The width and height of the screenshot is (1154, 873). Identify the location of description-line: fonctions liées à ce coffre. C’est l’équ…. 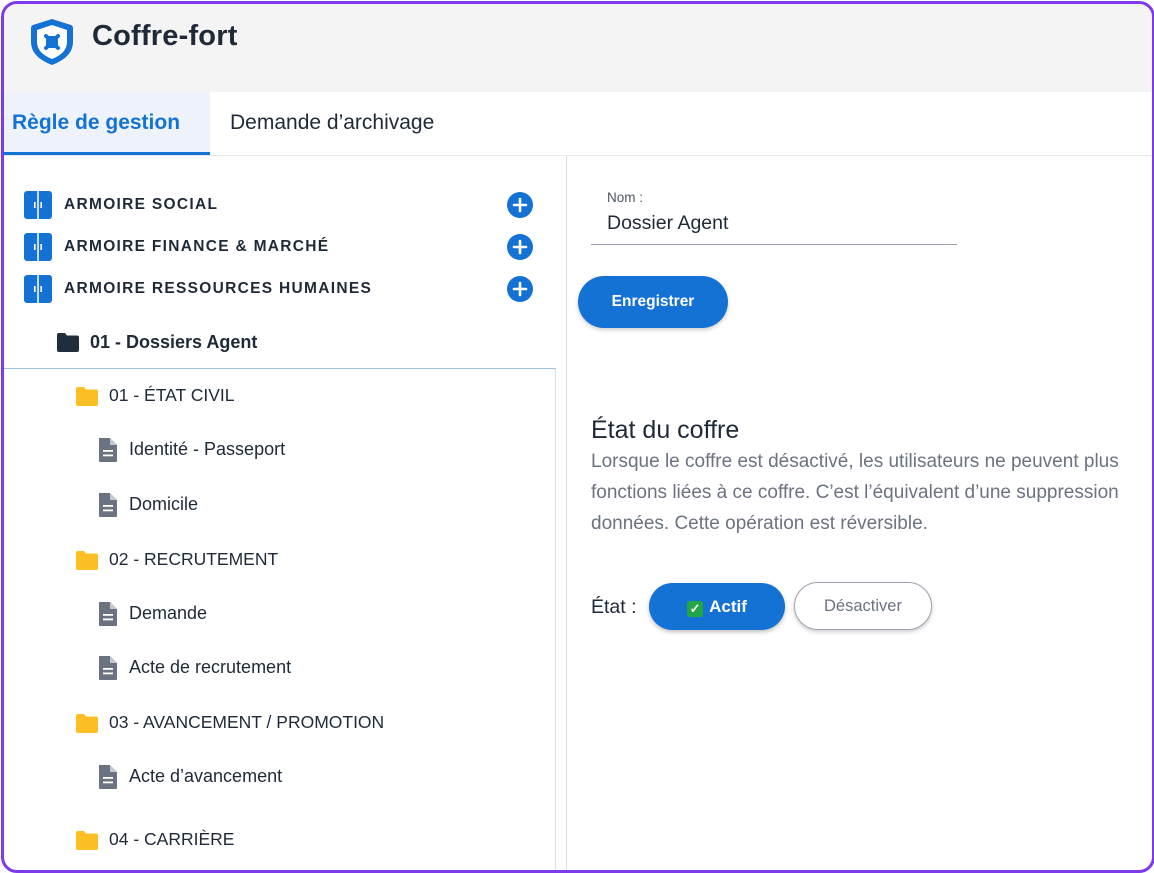
(855, 492).